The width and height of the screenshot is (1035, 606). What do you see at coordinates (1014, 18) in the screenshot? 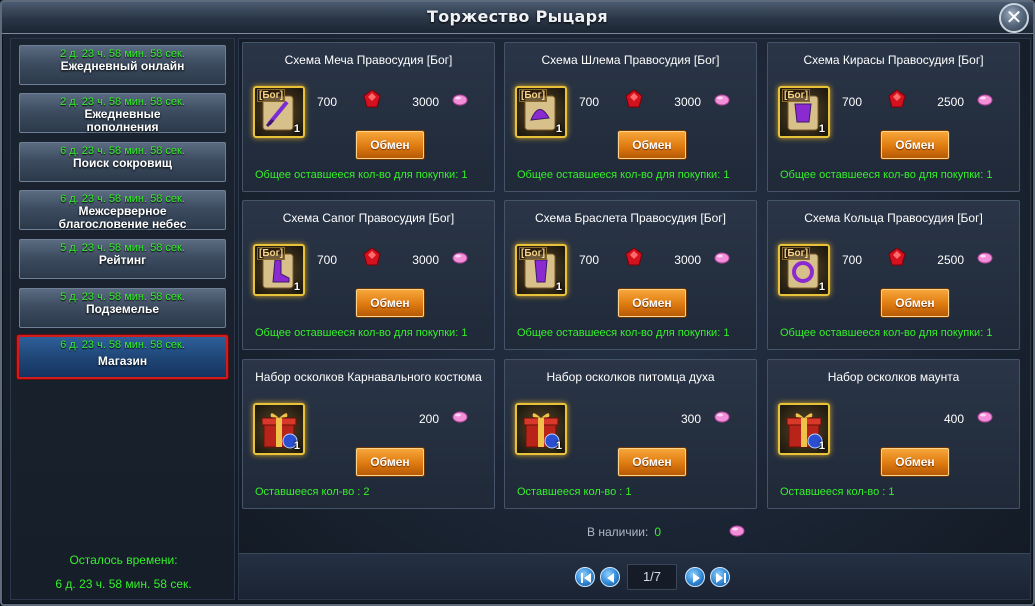
I see `close-button: ✕` at bounding box center [1014, 18].